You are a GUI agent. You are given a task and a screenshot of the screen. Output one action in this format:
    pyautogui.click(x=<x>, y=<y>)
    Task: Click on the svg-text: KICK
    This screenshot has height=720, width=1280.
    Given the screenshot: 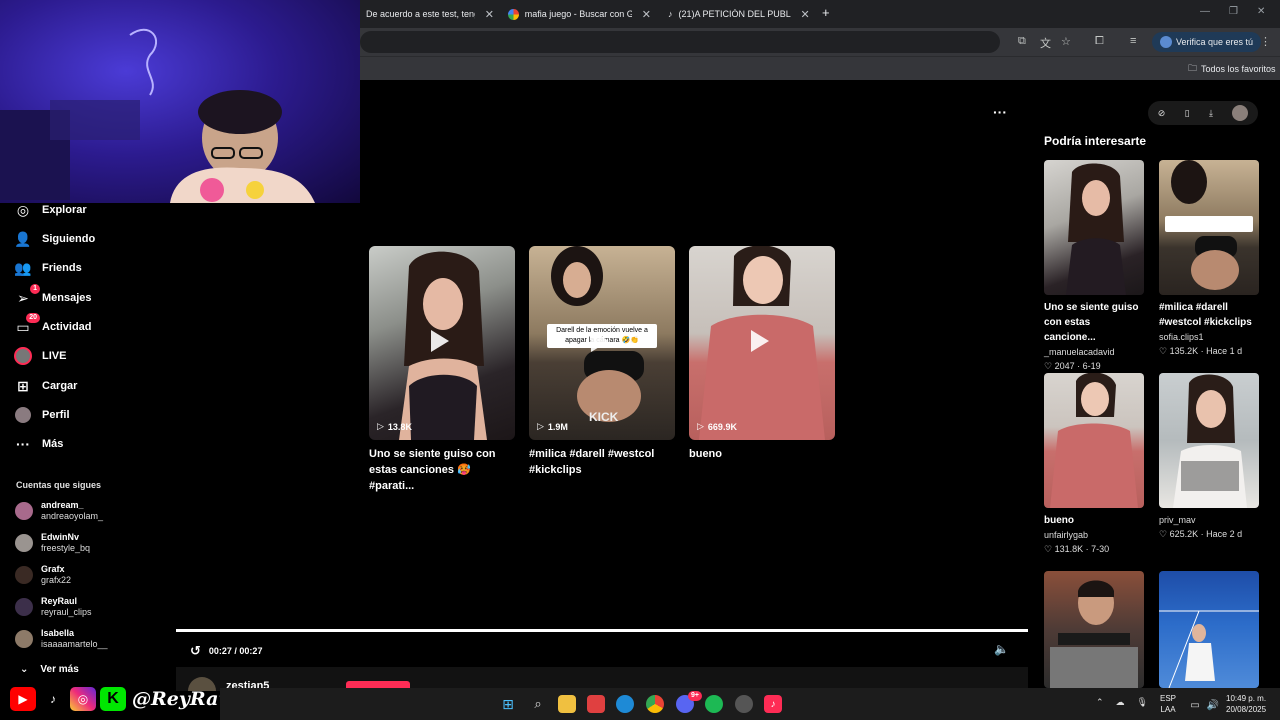 What is the action you would take?
    pyautogui.click(x=604, y=417)
    